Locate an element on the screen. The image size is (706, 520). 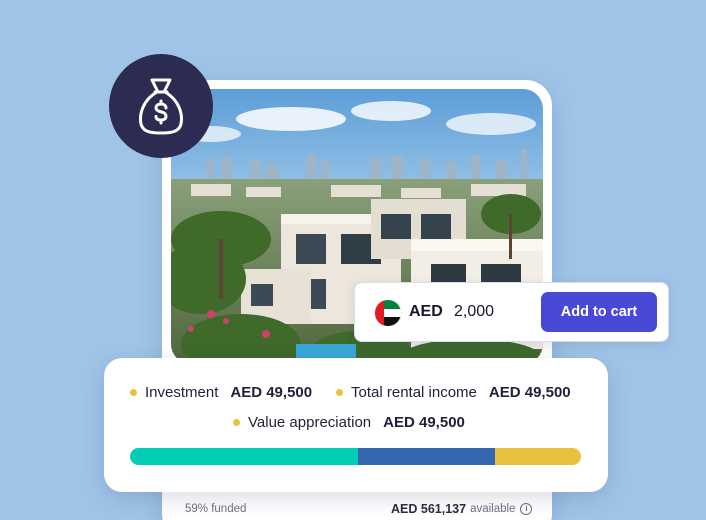
currency-label: AED is located at coordinates (426, 311).